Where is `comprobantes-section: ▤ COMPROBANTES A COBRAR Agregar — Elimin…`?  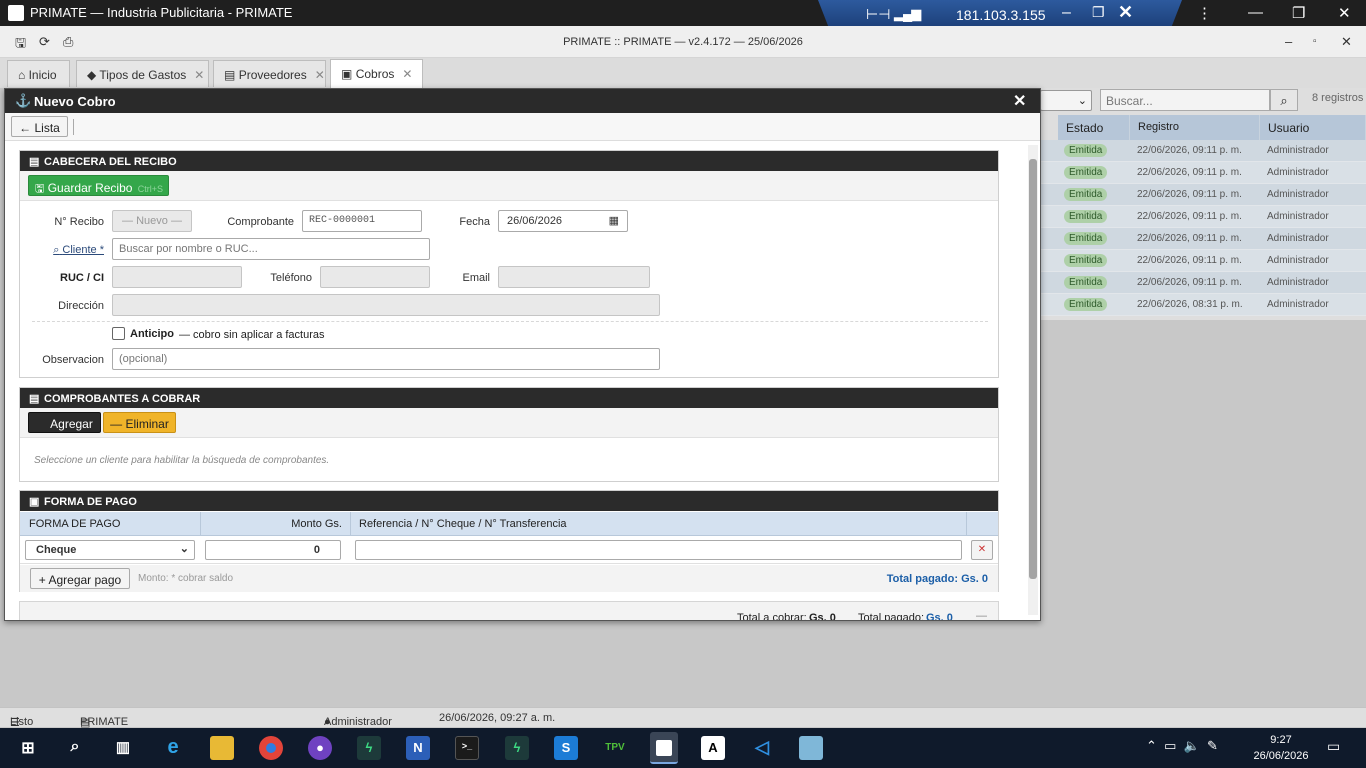 comprobantes-section: ▤ COMPROBANTES A COBRAR Agregar — Elimin… is located at coordinates (509, 434).